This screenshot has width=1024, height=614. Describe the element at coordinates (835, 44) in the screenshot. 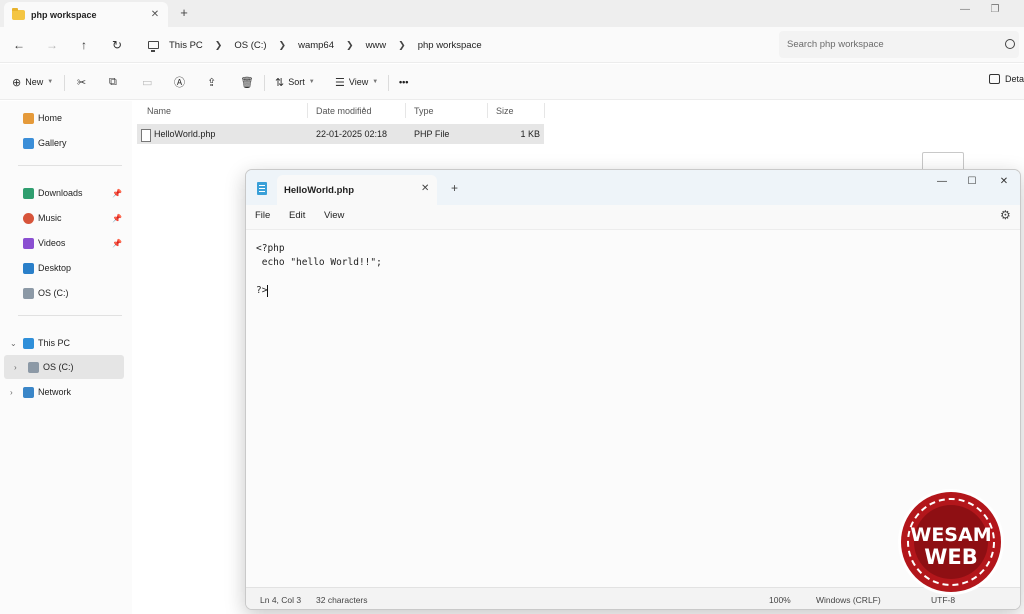

I see `search-placeholder: Search php workspace` at that location.